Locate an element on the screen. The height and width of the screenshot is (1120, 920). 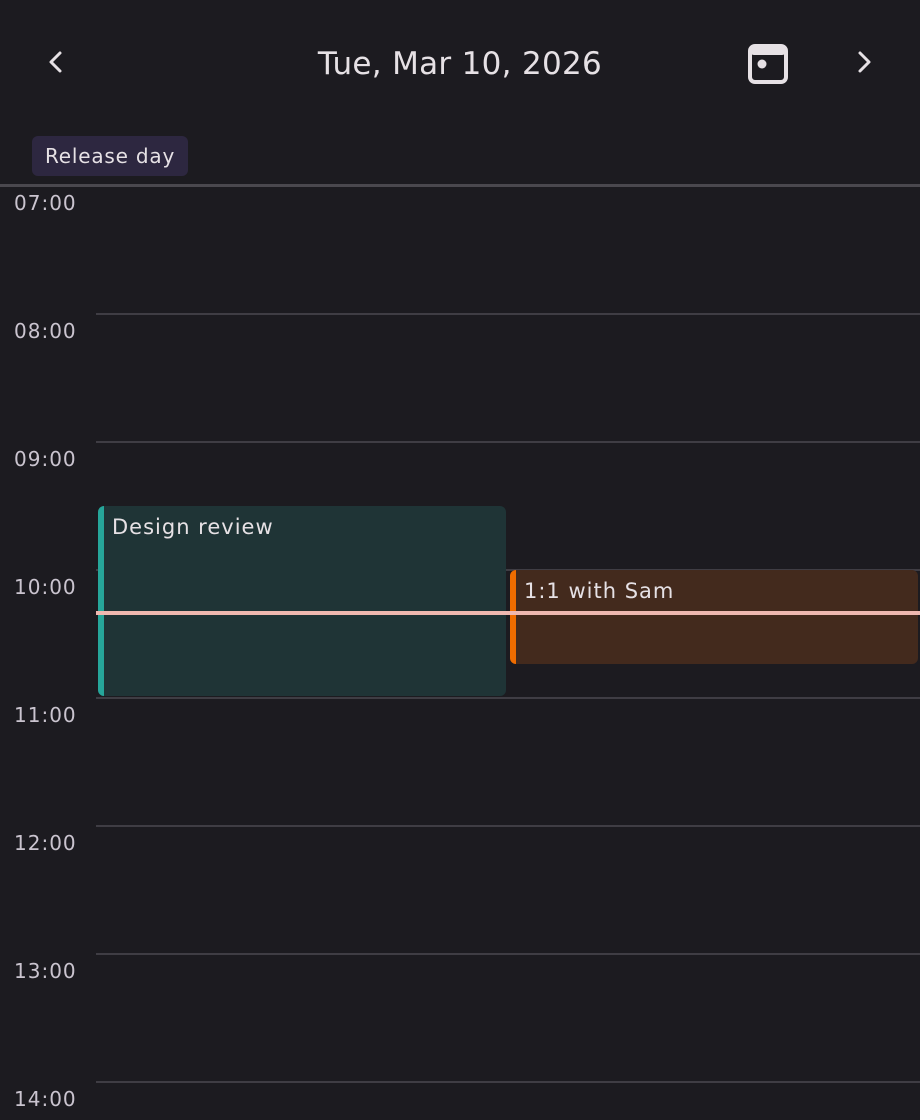
next-day-button is located at coordinates (864, 64).